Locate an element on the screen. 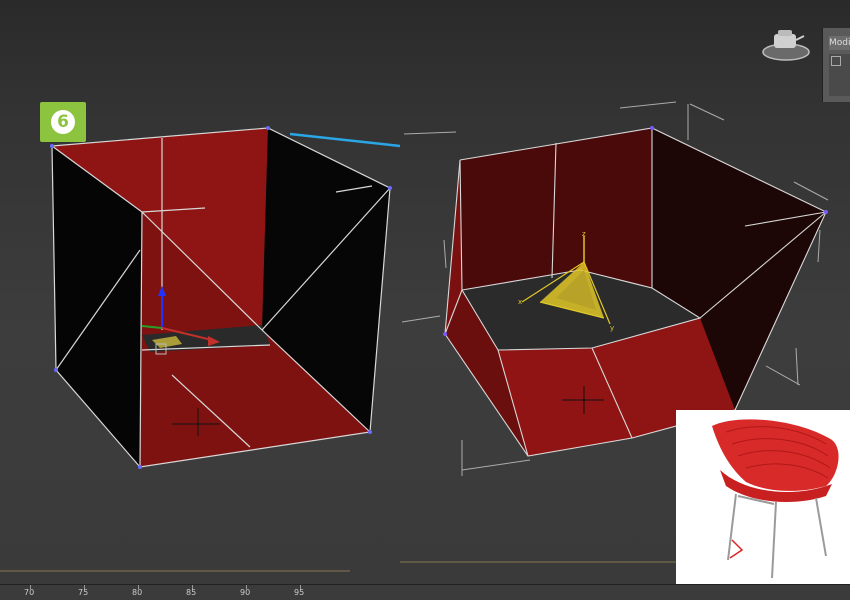  timeline-ruler: 70 75 80 85 90 95 is located at coordinates (425, 592).